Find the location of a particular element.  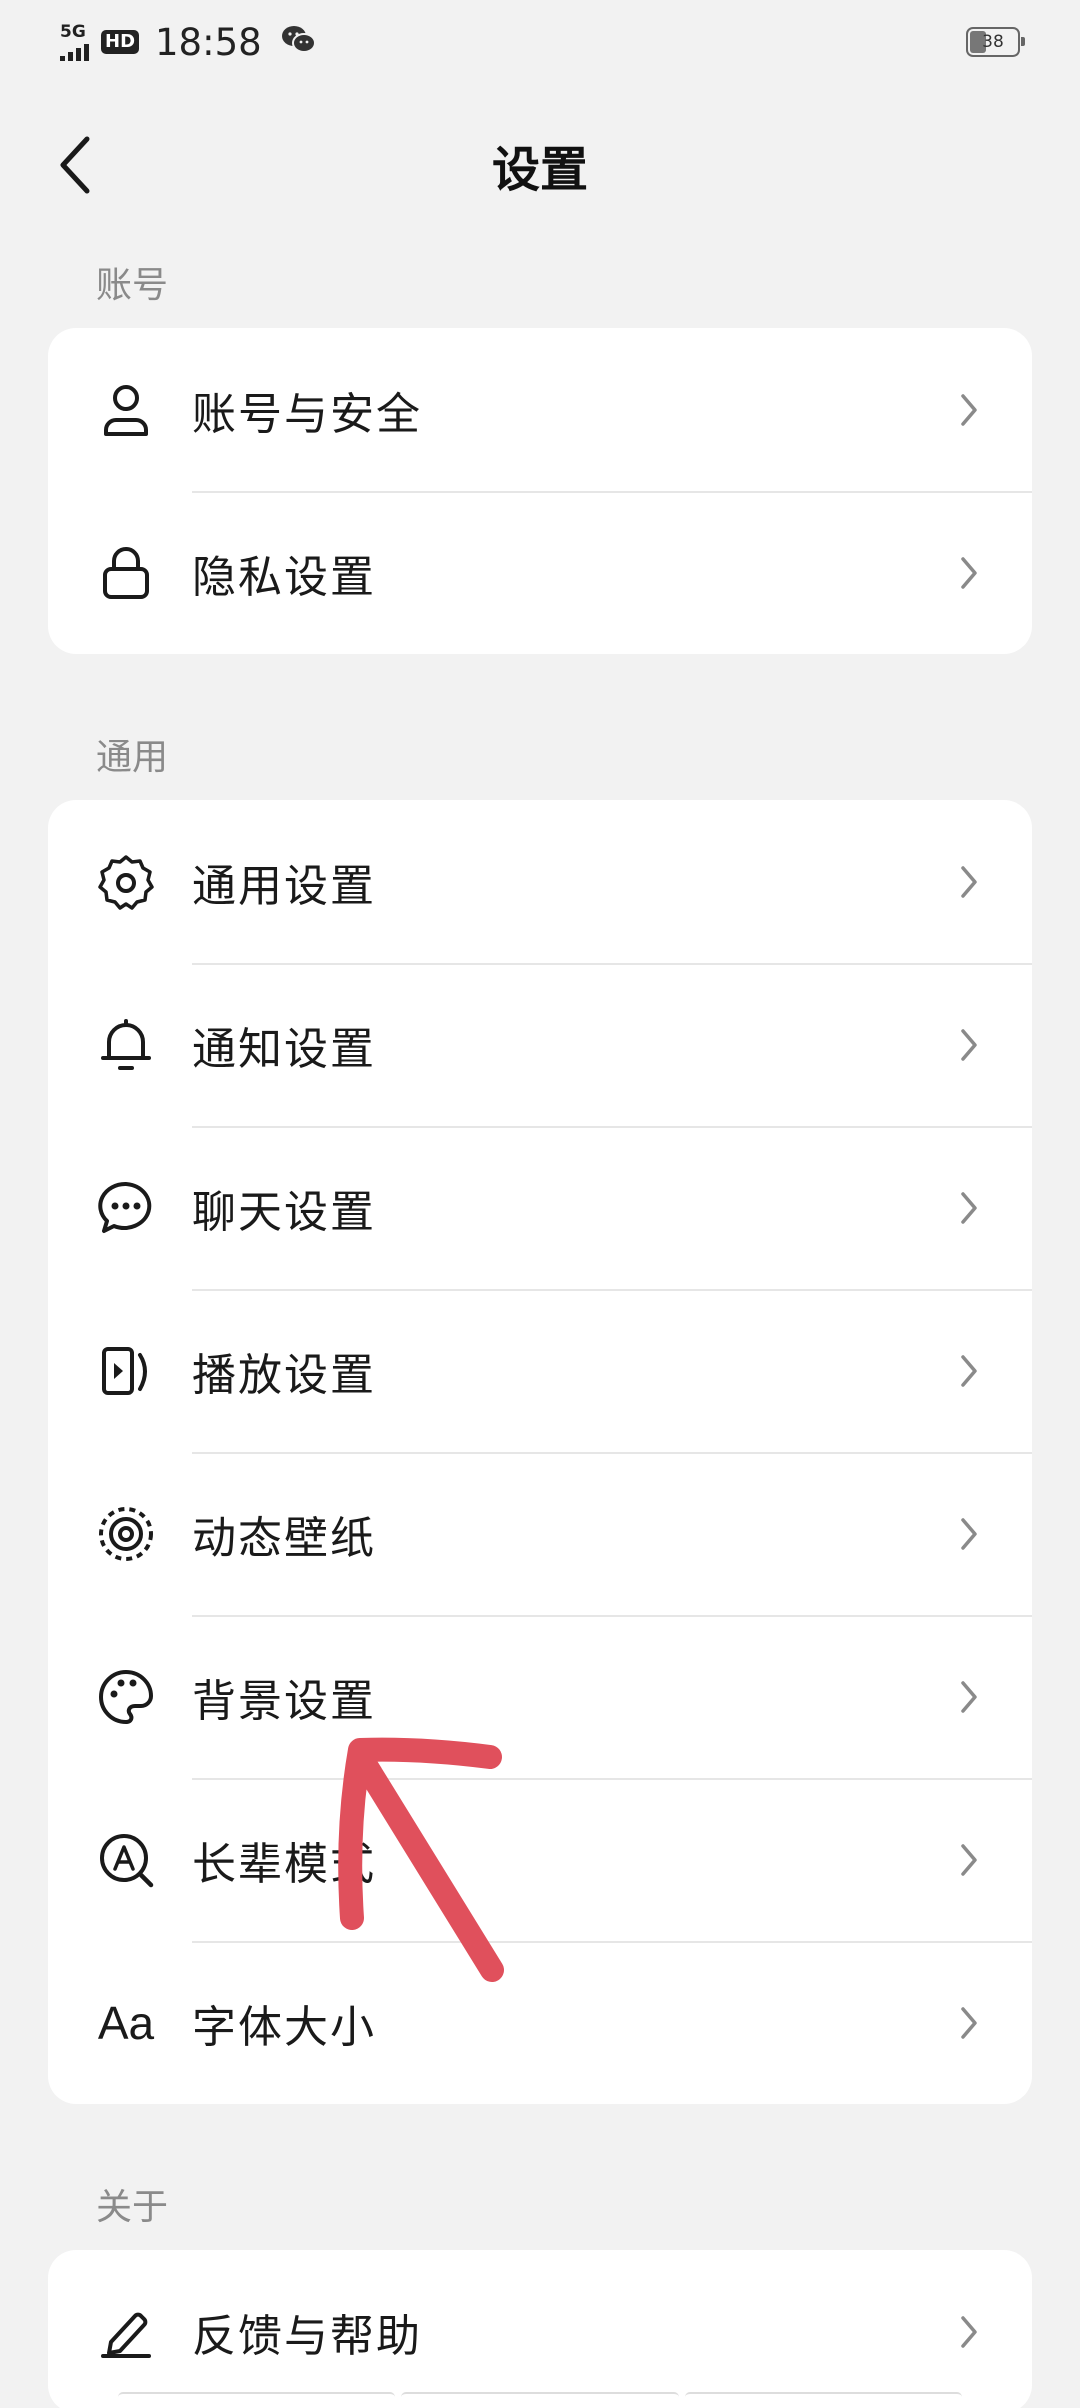

chat-settings-row: 聊天设置 is located at coordinates (540, 1207).